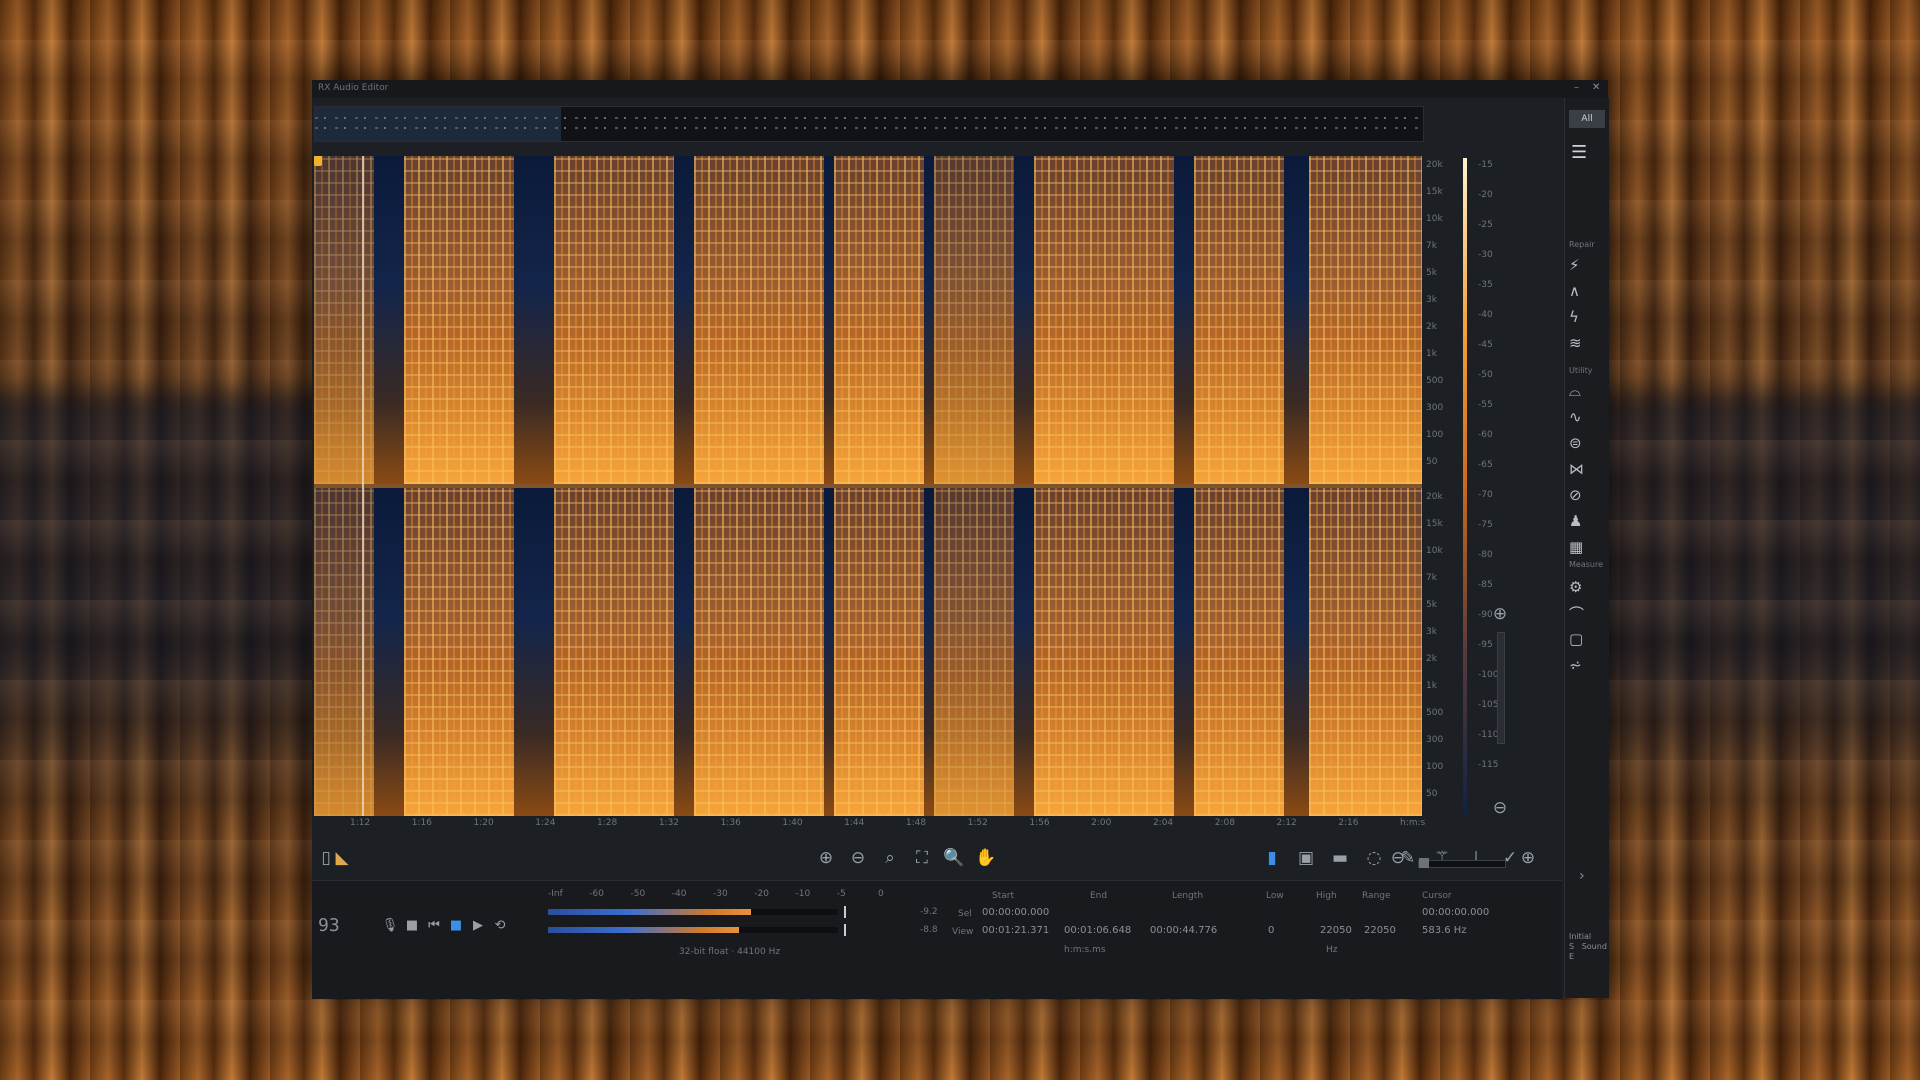  Describe the element at coordinates (869, 124) in the screenshot. I see `waveform-overview` at that location.